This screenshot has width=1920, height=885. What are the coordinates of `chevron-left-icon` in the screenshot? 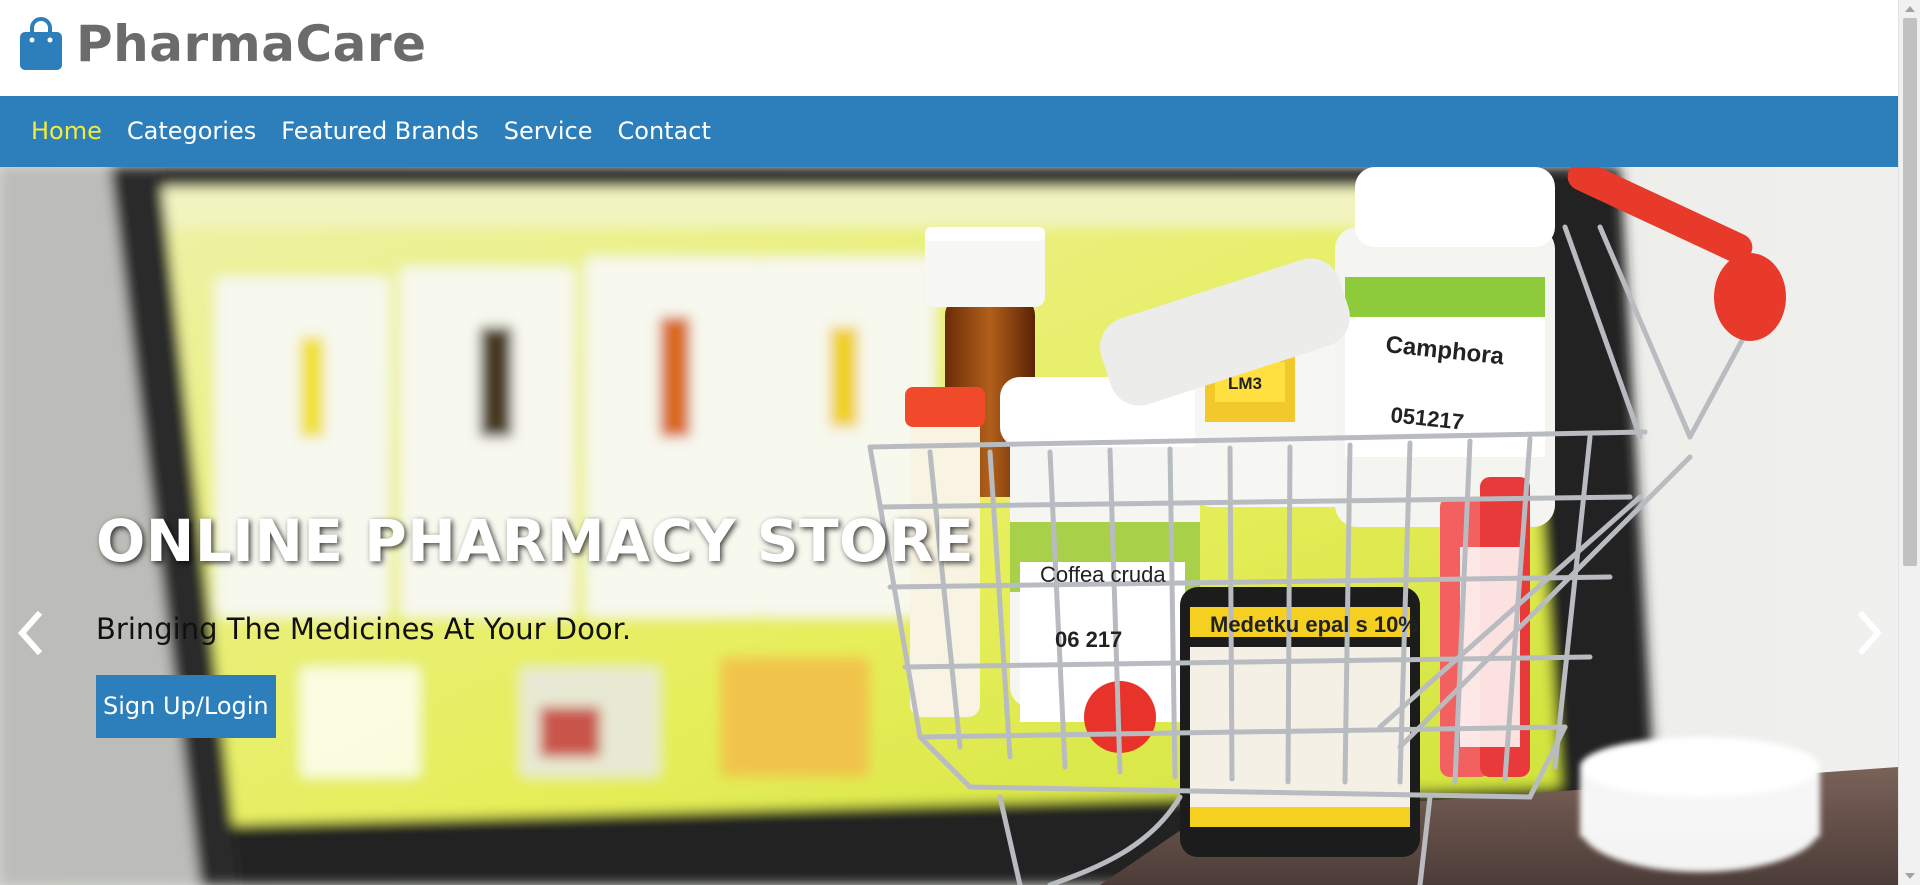 It's located at (30, 633).